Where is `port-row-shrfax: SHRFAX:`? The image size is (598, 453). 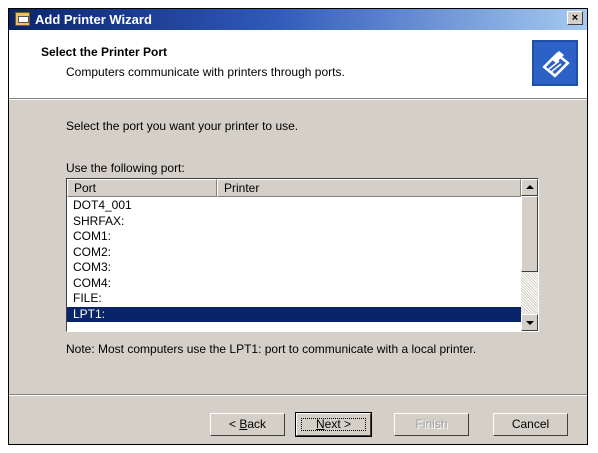 port-row-shrfax: SHRFAX: is located at coordinates (294, 222).